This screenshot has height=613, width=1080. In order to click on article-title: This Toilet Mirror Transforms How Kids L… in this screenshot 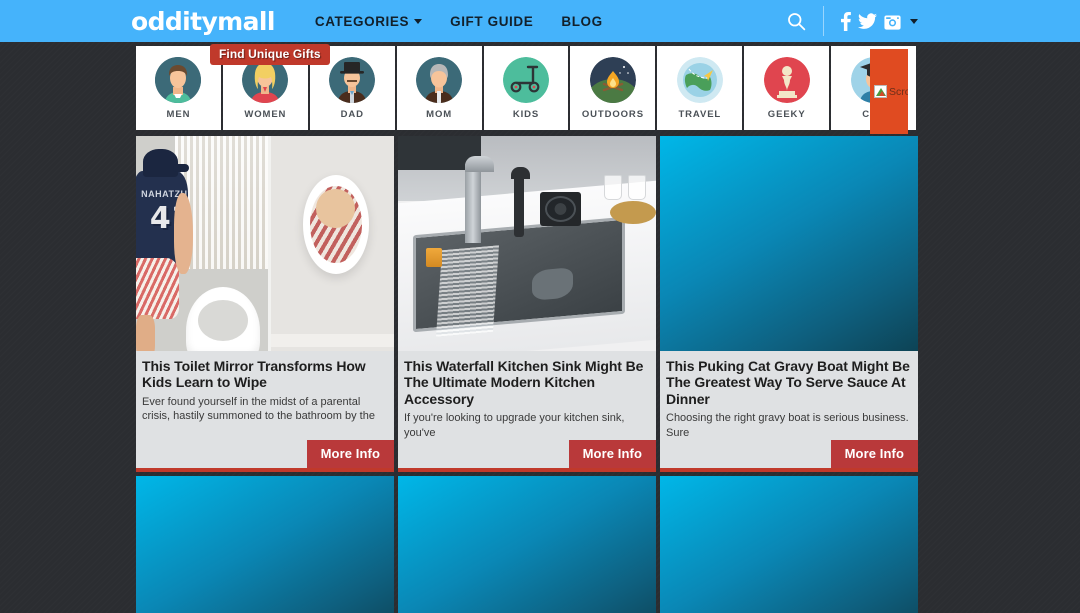, I will do `click(265, 374)`.